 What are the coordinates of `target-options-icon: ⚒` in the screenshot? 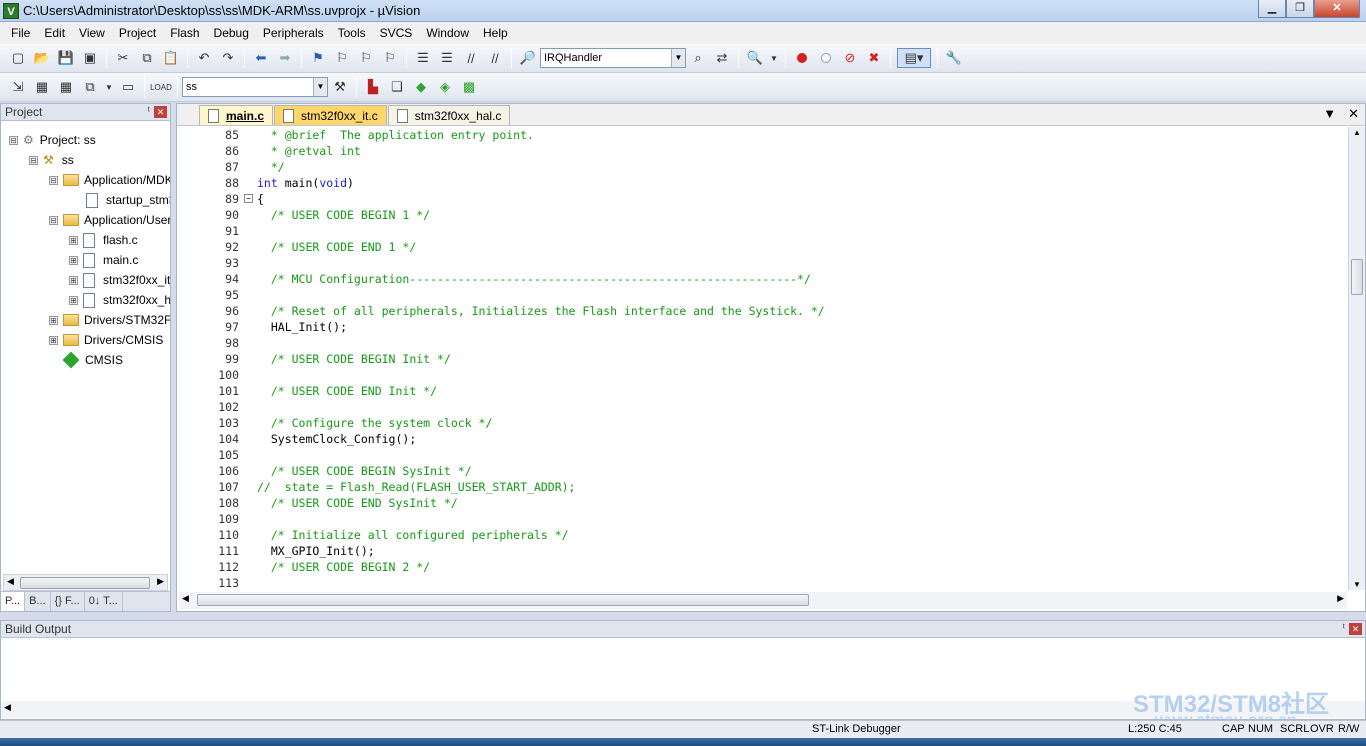 It's located at (340, 87).